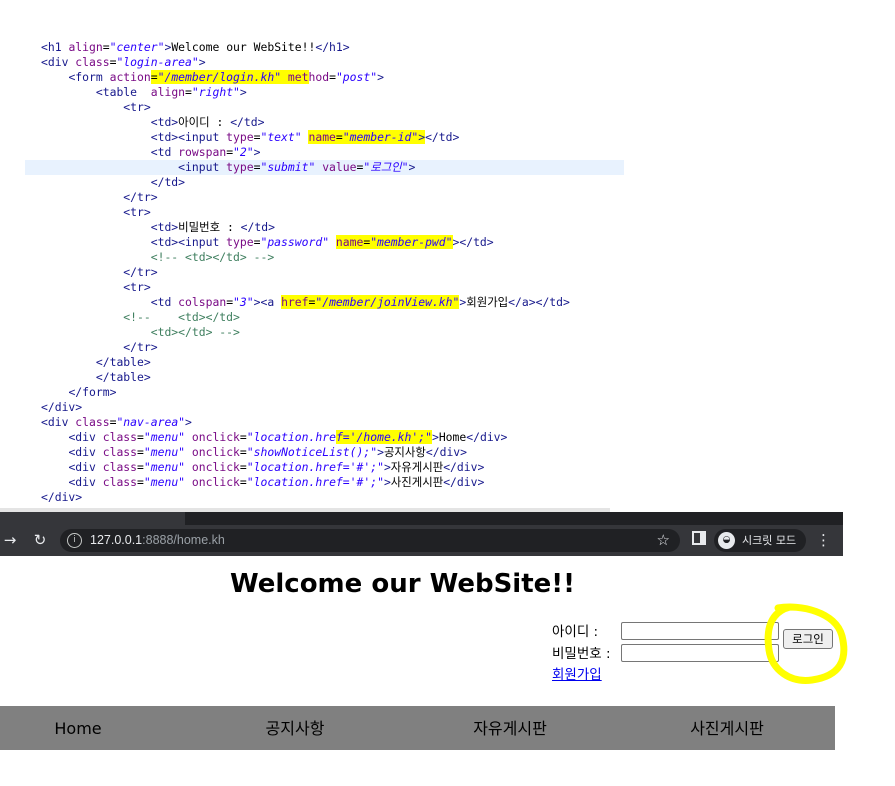 This screenshot has height=786, width=895. What do you see at coordinates (120, 317) in the screenshot?
I see `code-line: <!-- <td></td>` at bounding box center [120, 317].